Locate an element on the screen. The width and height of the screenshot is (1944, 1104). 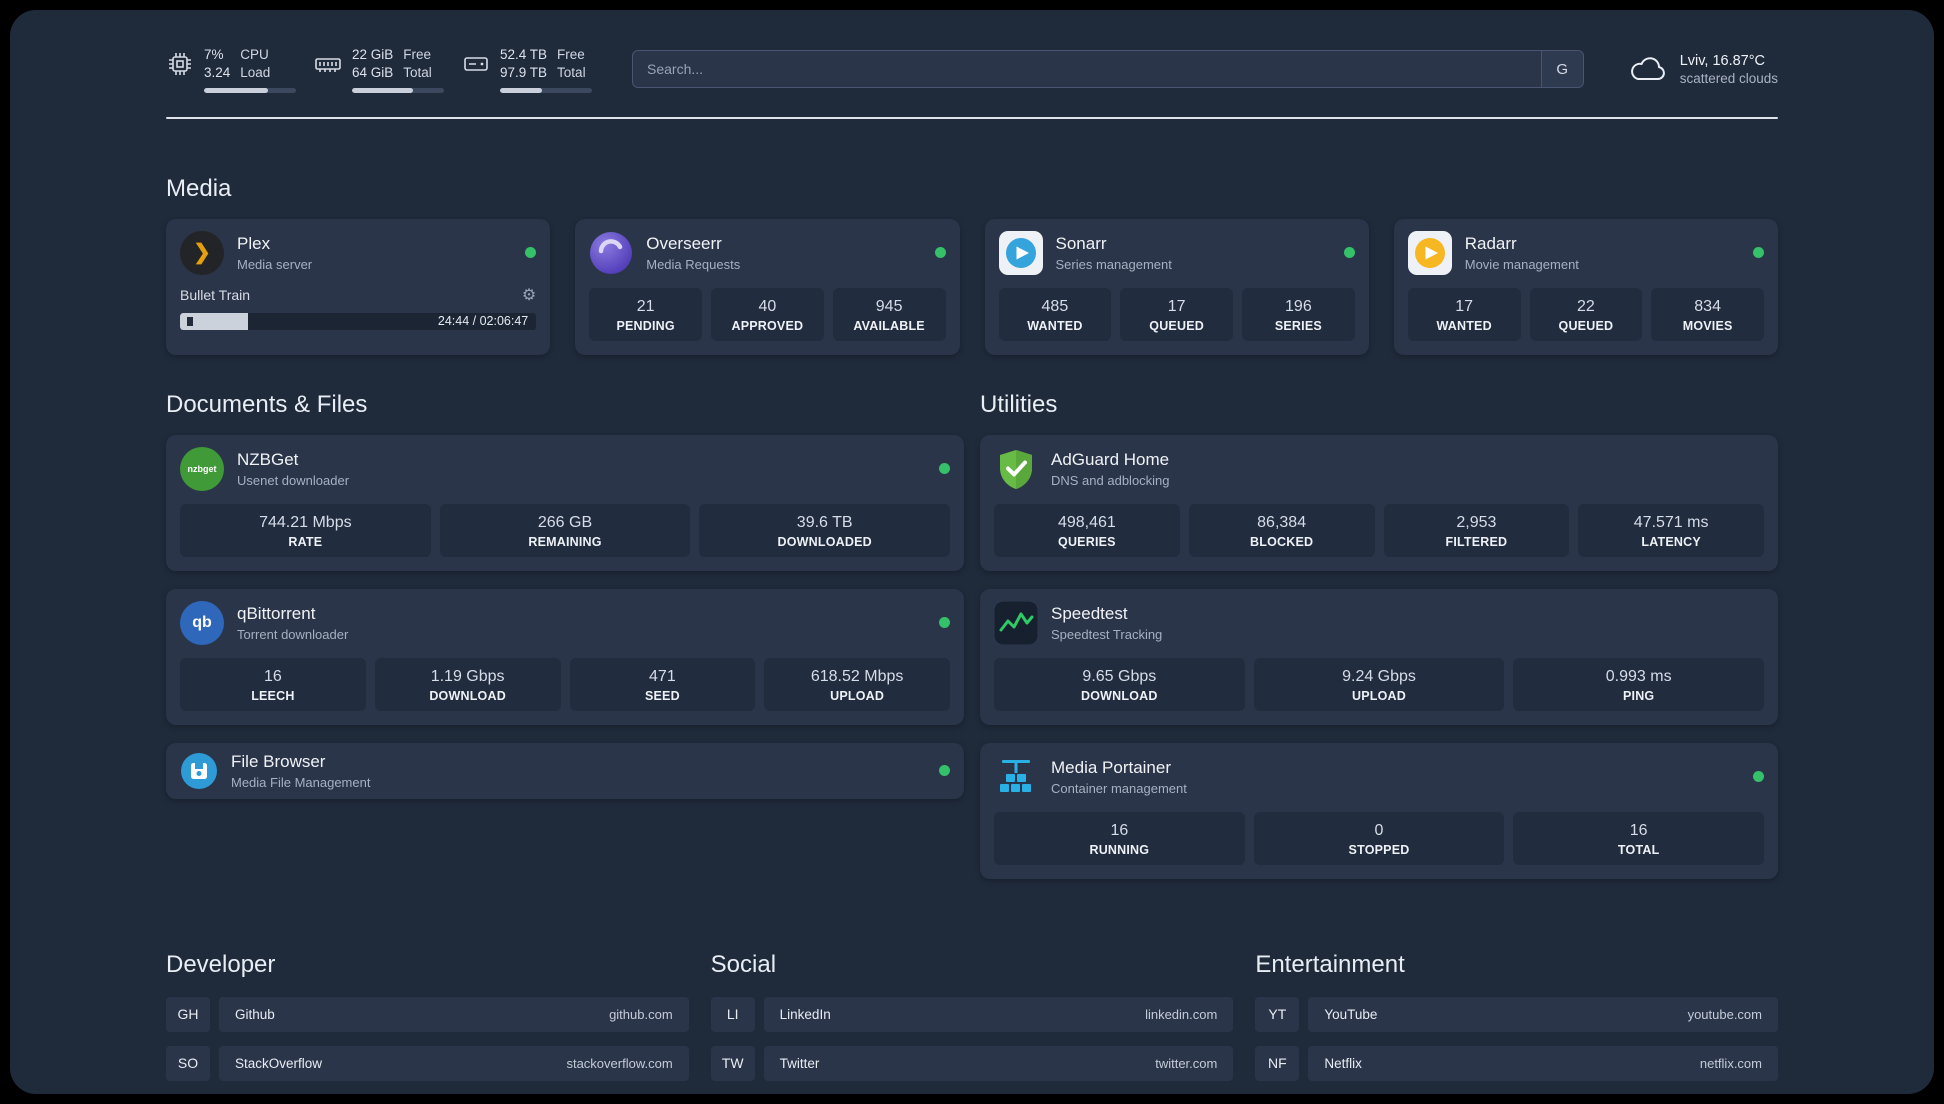
stat-rate: 744.21 Mbps RATE is located at coordinates (305, 530).